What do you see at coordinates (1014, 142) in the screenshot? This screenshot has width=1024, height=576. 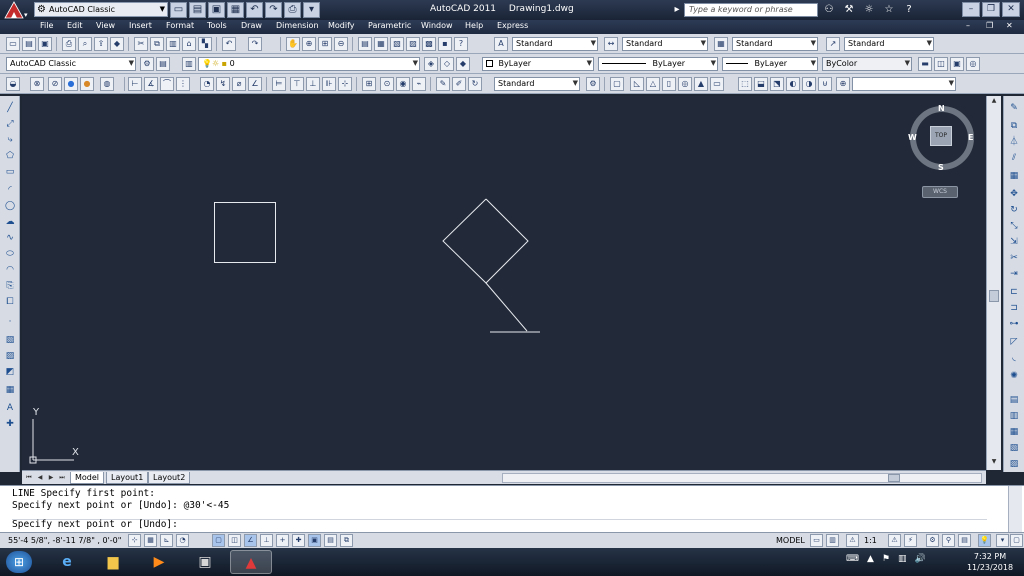 I see `mirror-icon: ⏃` at bounding box center [1014, 142].